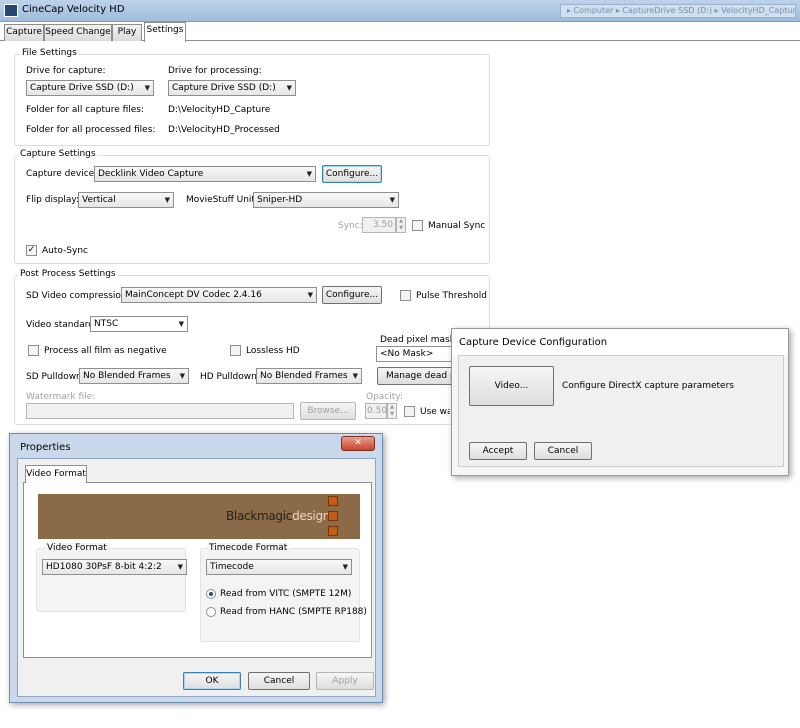  I want to click on hd-pulldown-label: HD Pulldown:, so click(230, 377).